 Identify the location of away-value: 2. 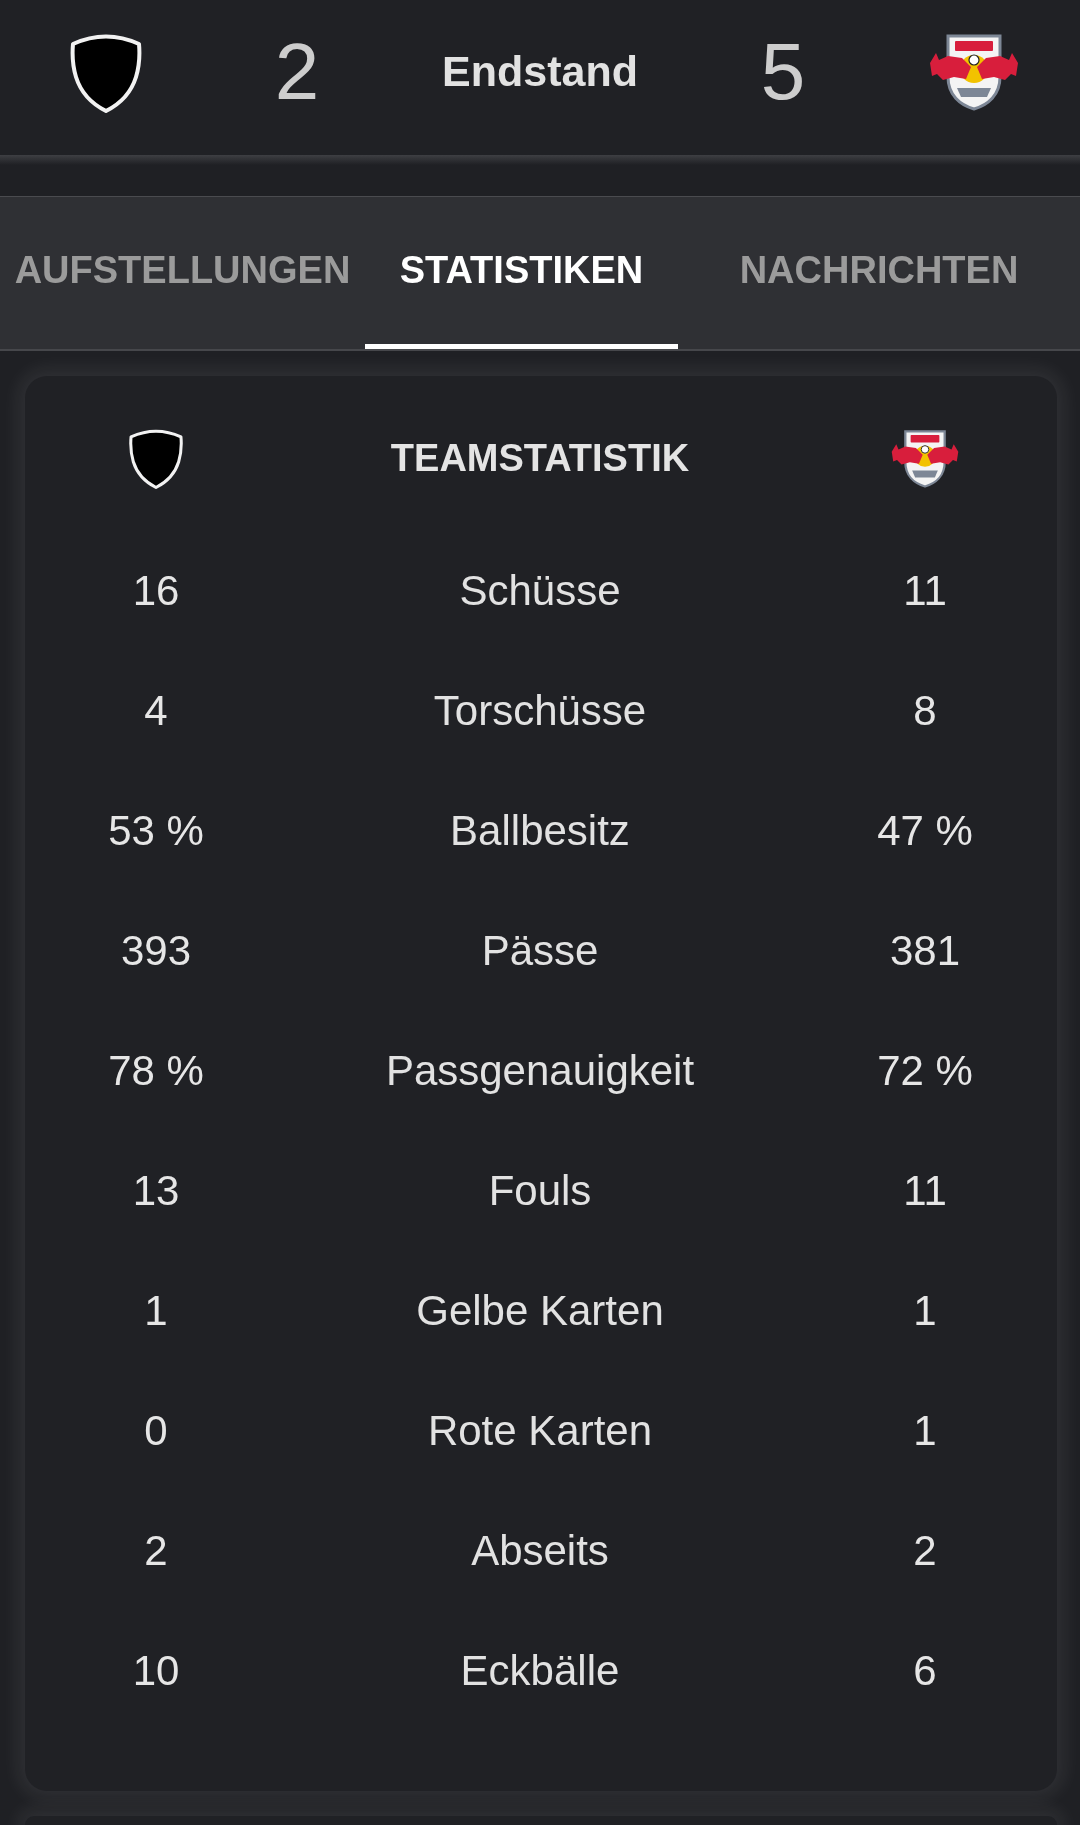
(925, 1551).